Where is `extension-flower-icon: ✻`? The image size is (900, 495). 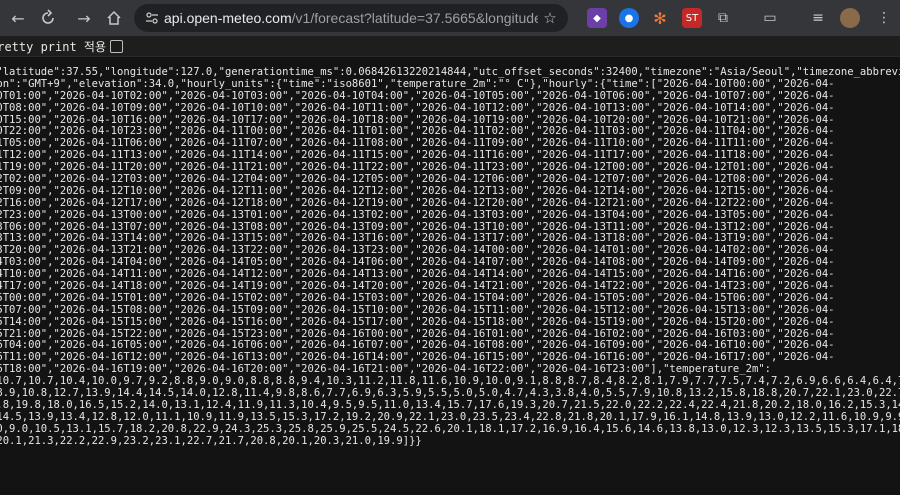
extension-flower-icon: ✻ is located at coordinates (660, 18).